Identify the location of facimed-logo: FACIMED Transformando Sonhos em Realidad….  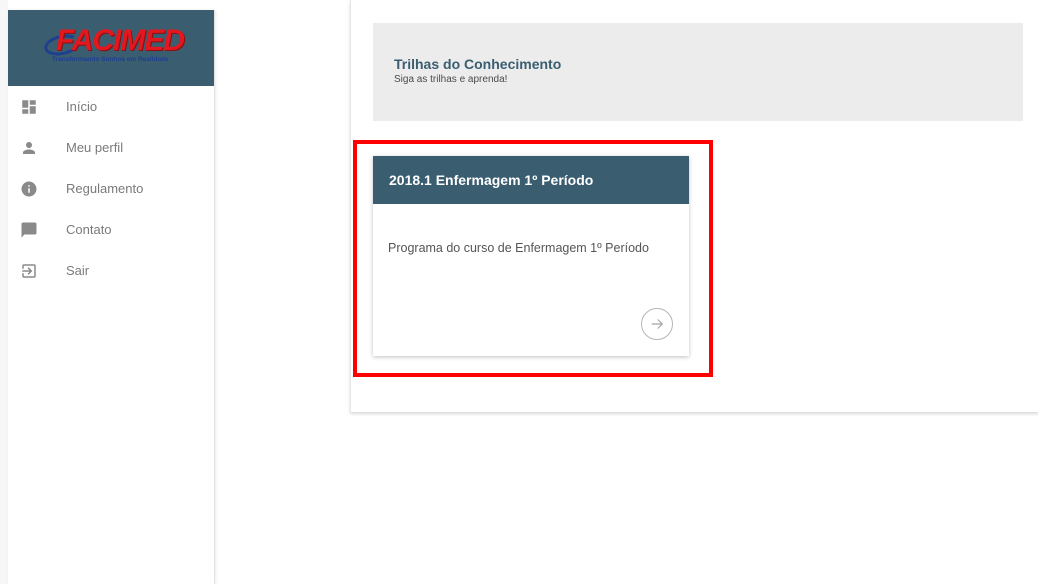
(113, 46).